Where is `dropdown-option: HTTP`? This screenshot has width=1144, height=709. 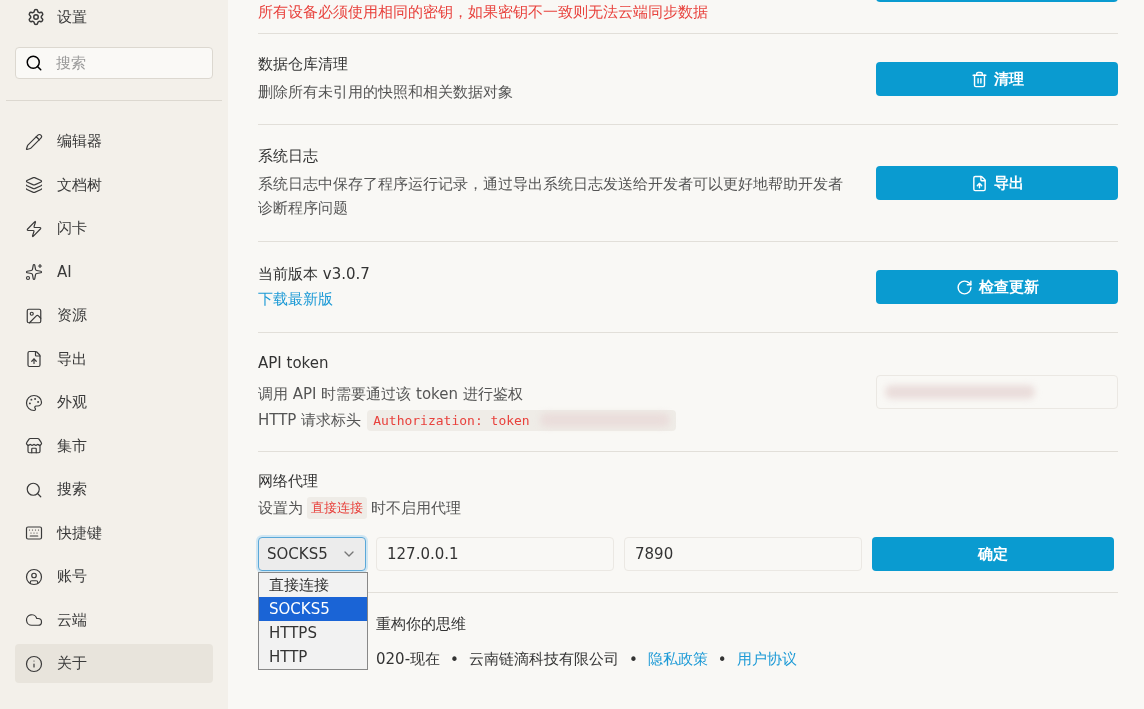
dropdown-option: HTTP is located at coordinates (313, 657).